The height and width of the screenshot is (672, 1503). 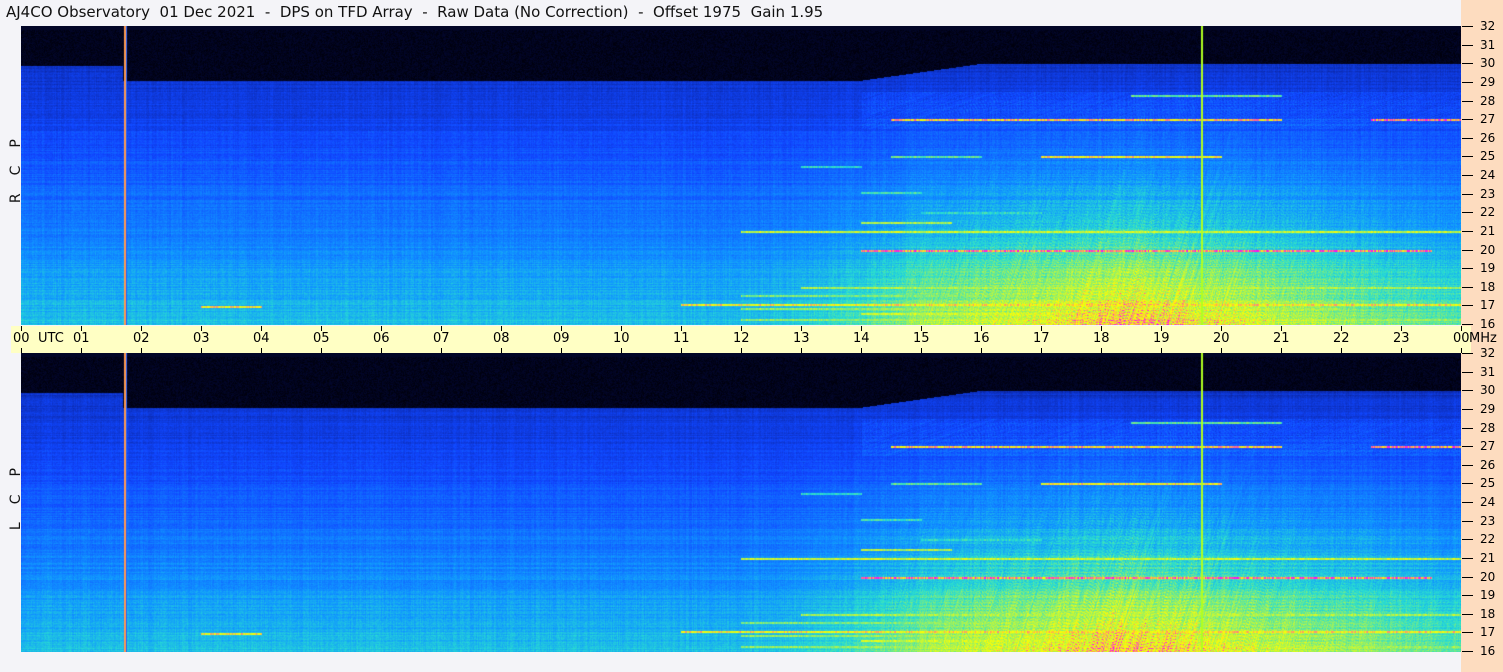 I want to click on time-label: 19, so click(x=1161, y=338).